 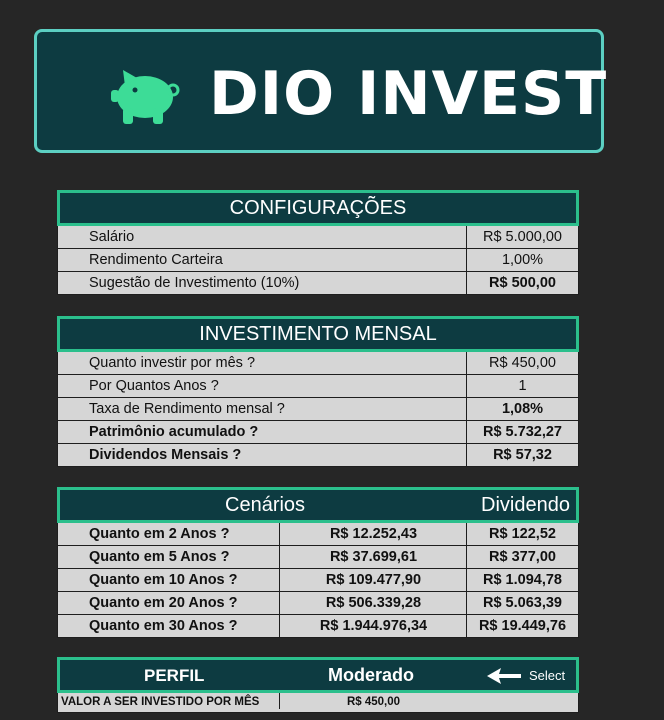 I want to click on mensal-row-taxa: Taxa de Rendimento mensal ? 1,08%, so click(x=318, y=409).